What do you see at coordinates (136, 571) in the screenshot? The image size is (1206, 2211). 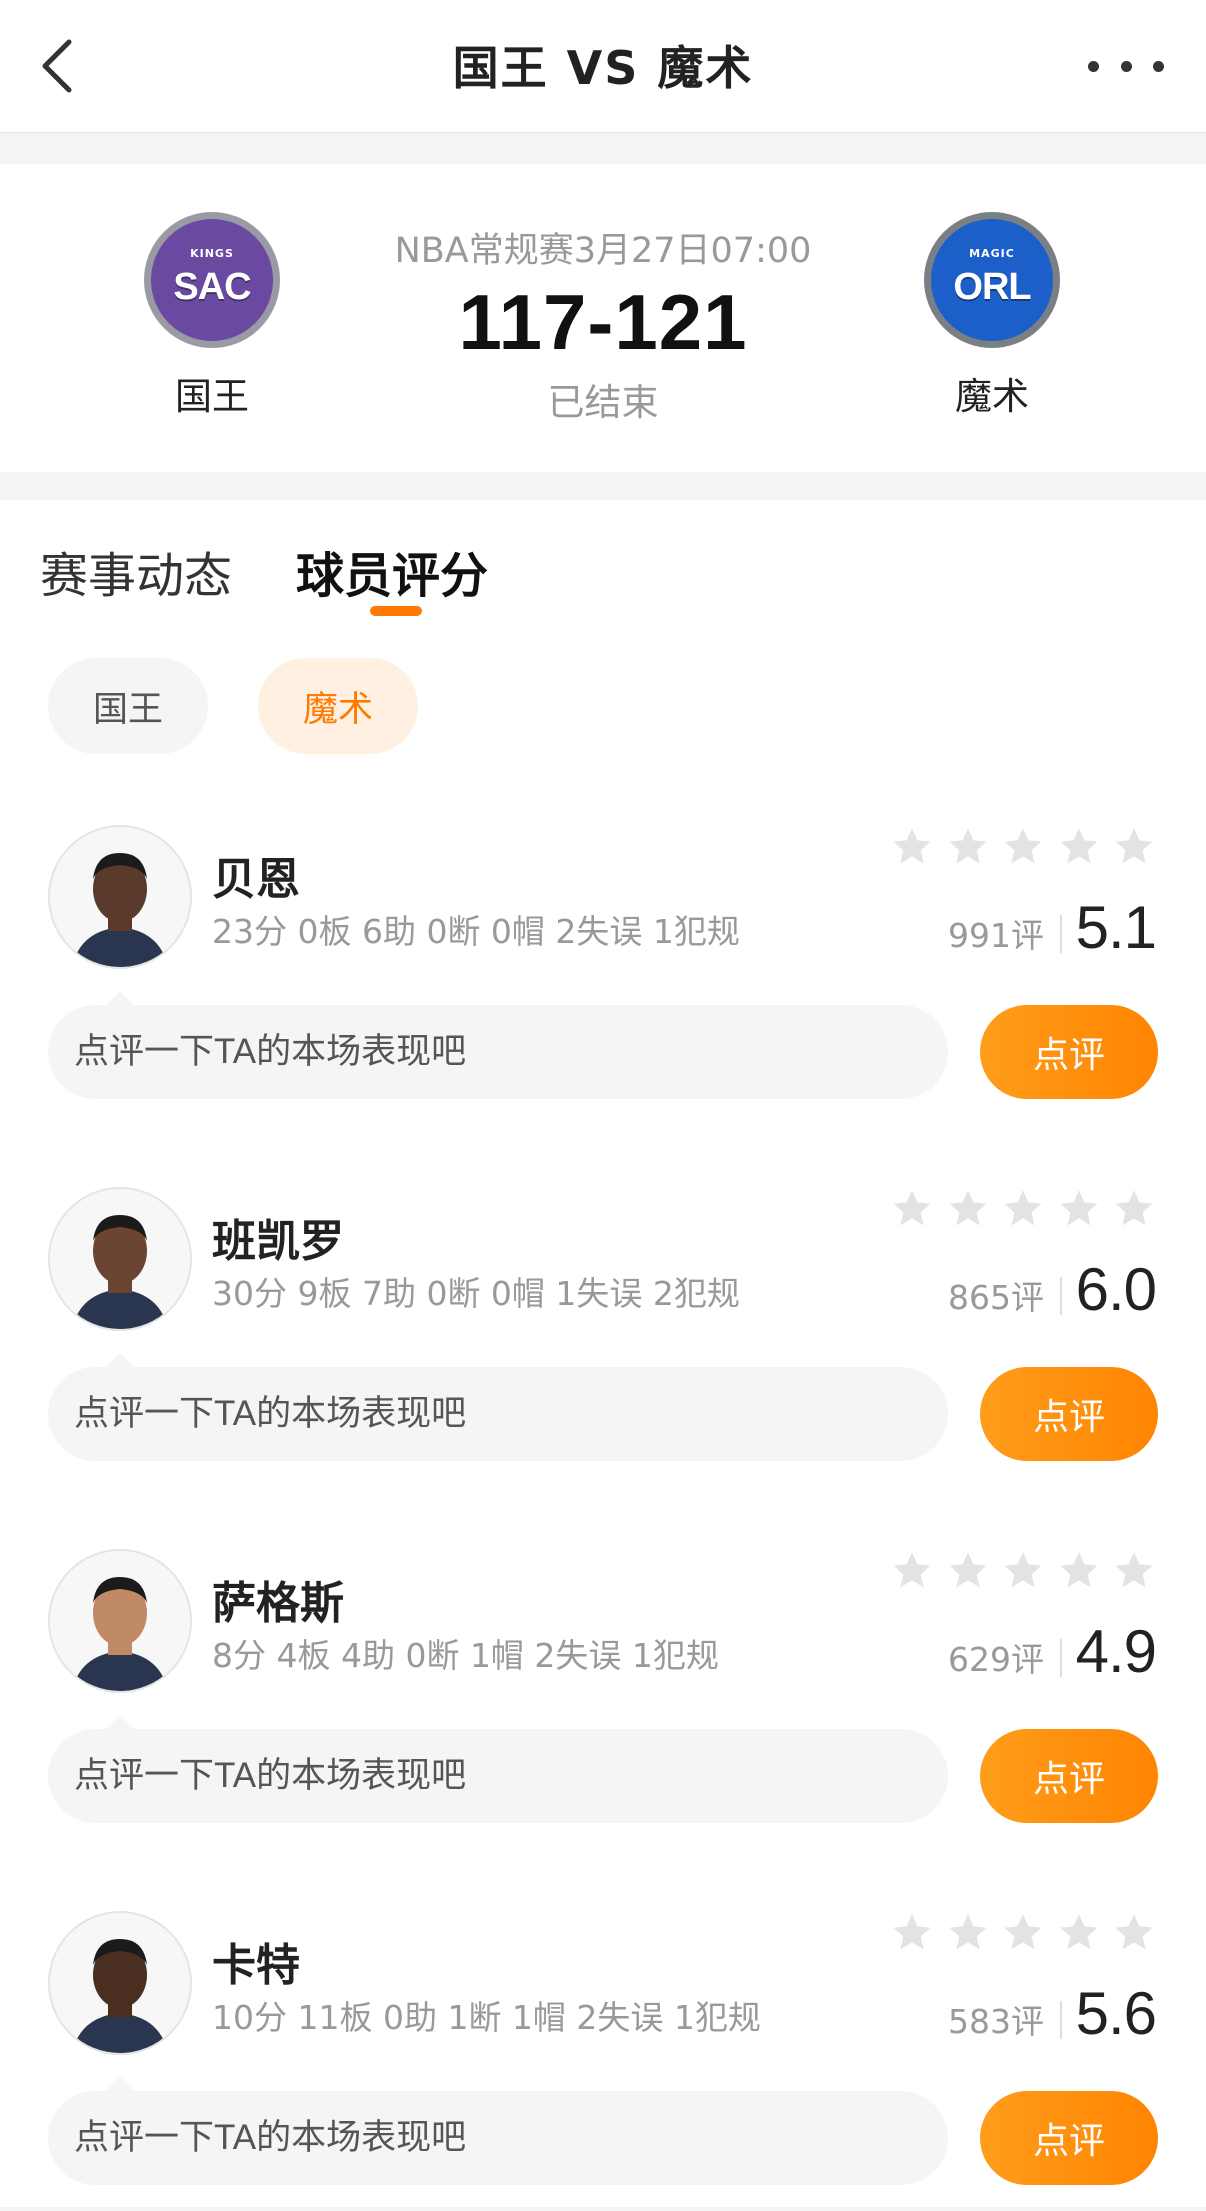 I see `tab-match-feed: 赛事动态` at bounding box center [136, 571].